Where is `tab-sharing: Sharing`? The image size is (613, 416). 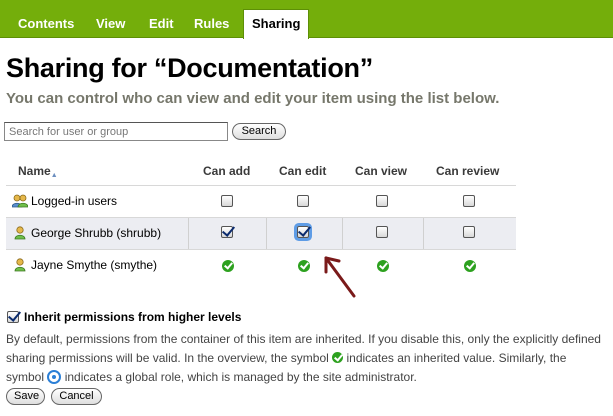
tab-sharing: Sharing is located at coordinates (276, 24).